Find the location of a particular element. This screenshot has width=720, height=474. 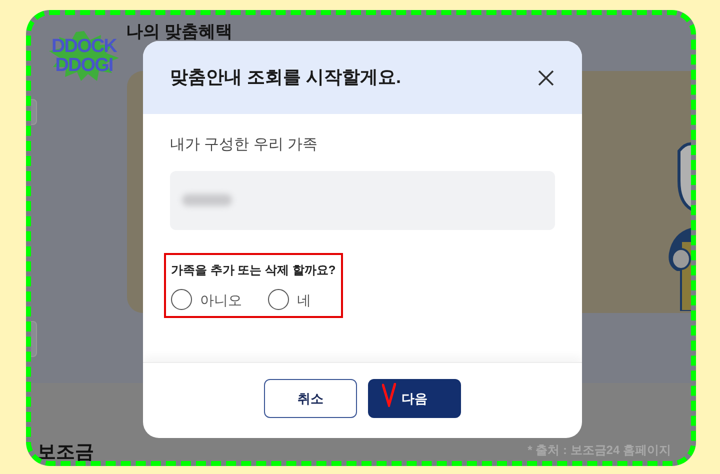

page-title: 나의 맞춤혜택 is located at coordinates (179, 32).